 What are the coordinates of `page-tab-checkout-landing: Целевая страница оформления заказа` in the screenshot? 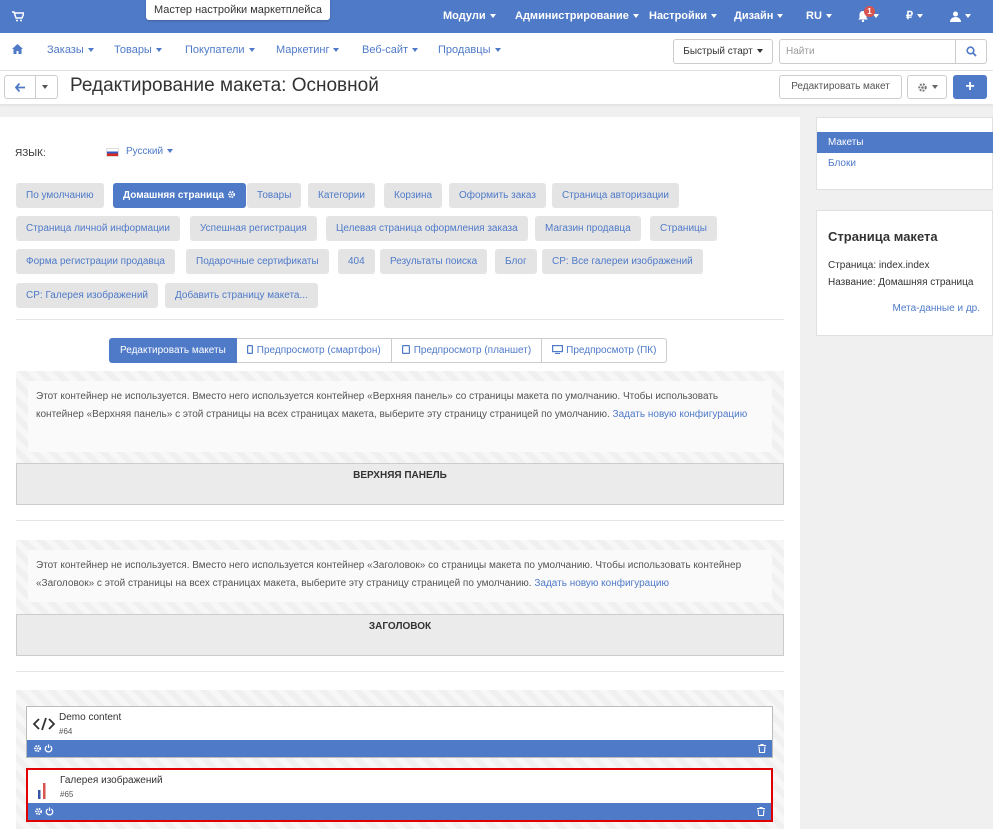 It's located at (427, 228).